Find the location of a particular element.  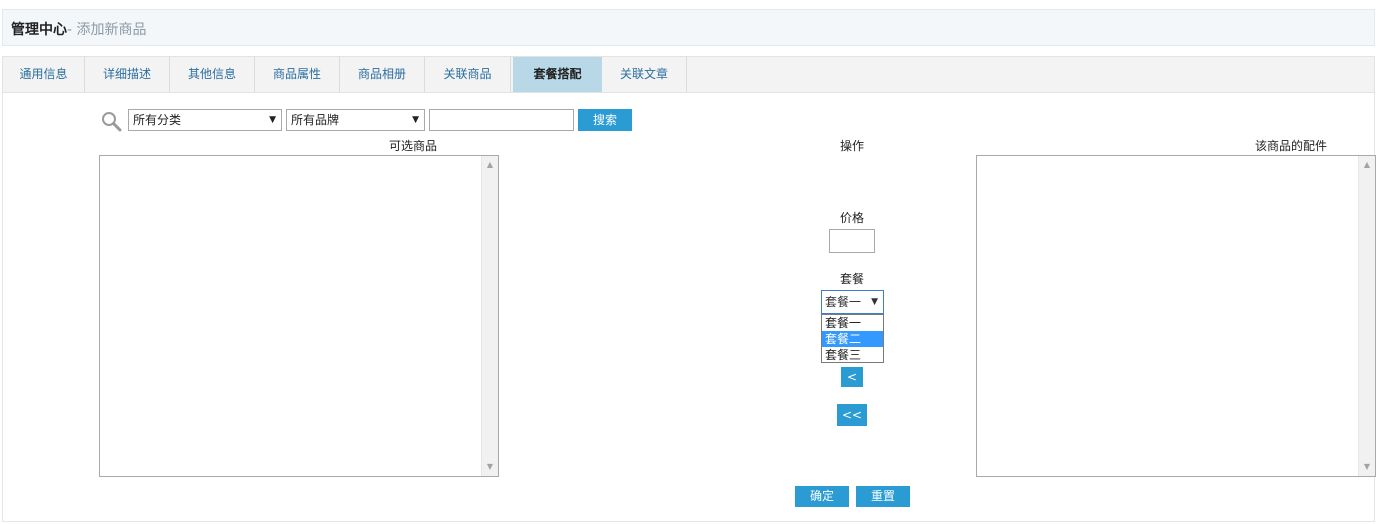

package-select: 套餐一 ▼ is located at coordinates (852, 302).